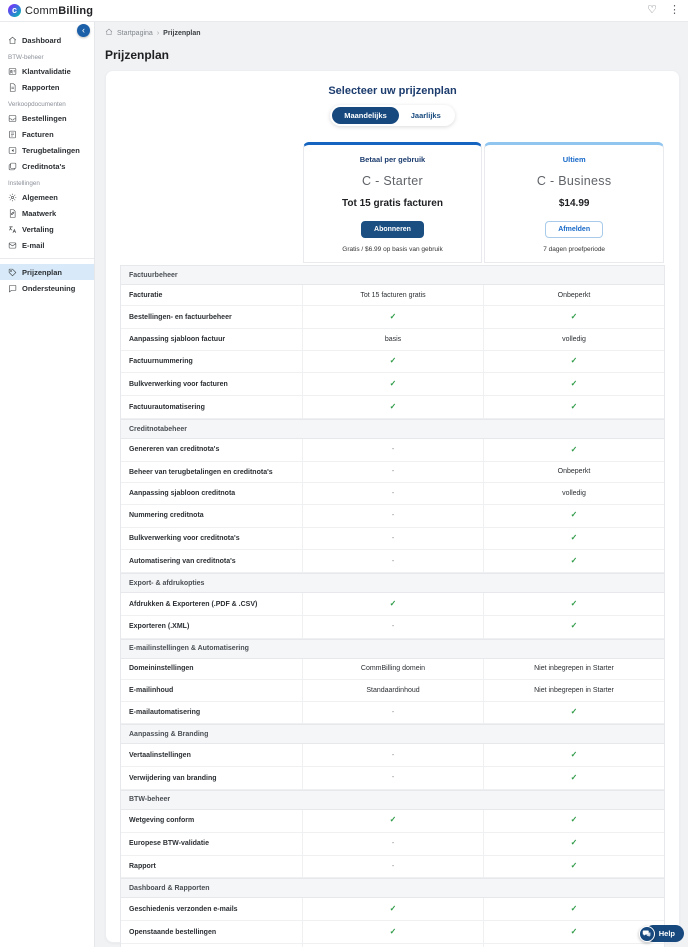 The width and height of the screenshot is (688, 947). I want to click on feature-name: E-mailautomatisering, so click(165, 712).